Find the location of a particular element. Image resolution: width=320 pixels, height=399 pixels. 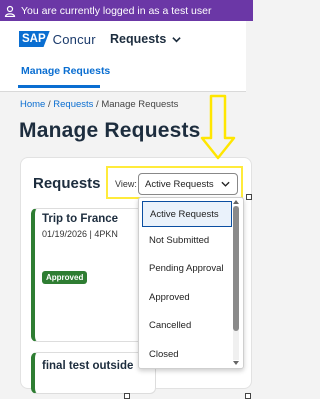

status-badge: Approved is located at coordinates (65, 277).